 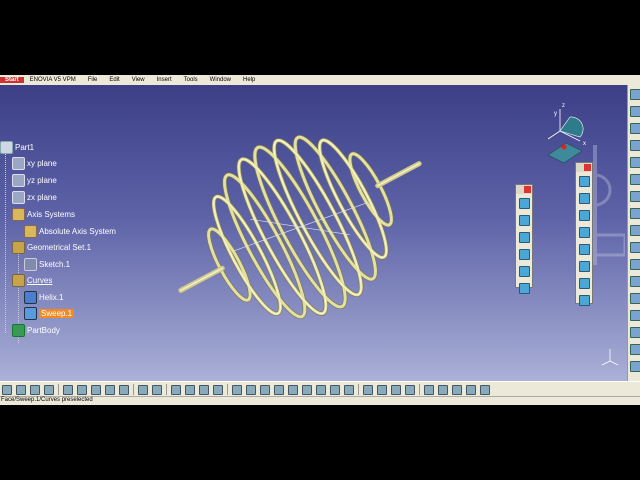 What do you see at coordinates (443, 389) in the screenshot?
I see `draft-analysis-icon` at bounding box center [443, 389].